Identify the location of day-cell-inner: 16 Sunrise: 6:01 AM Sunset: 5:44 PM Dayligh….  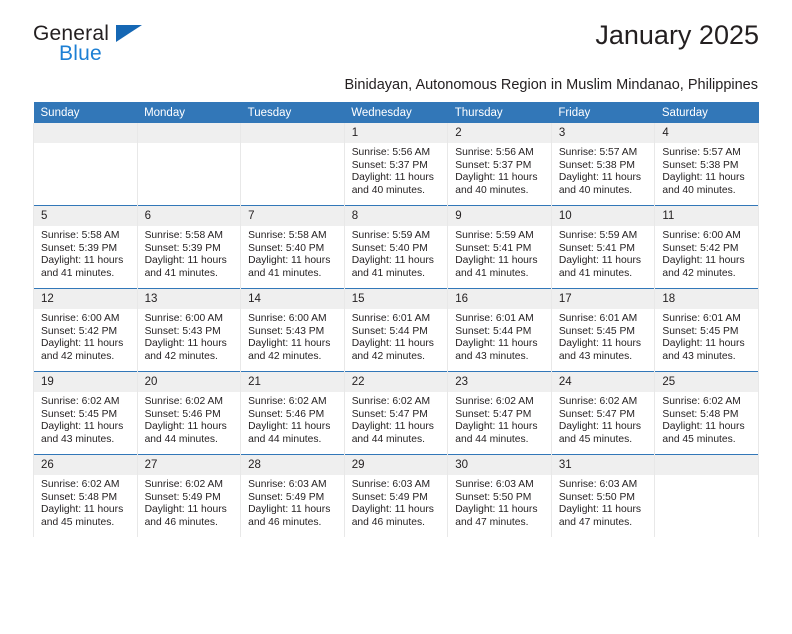
(499, 330).